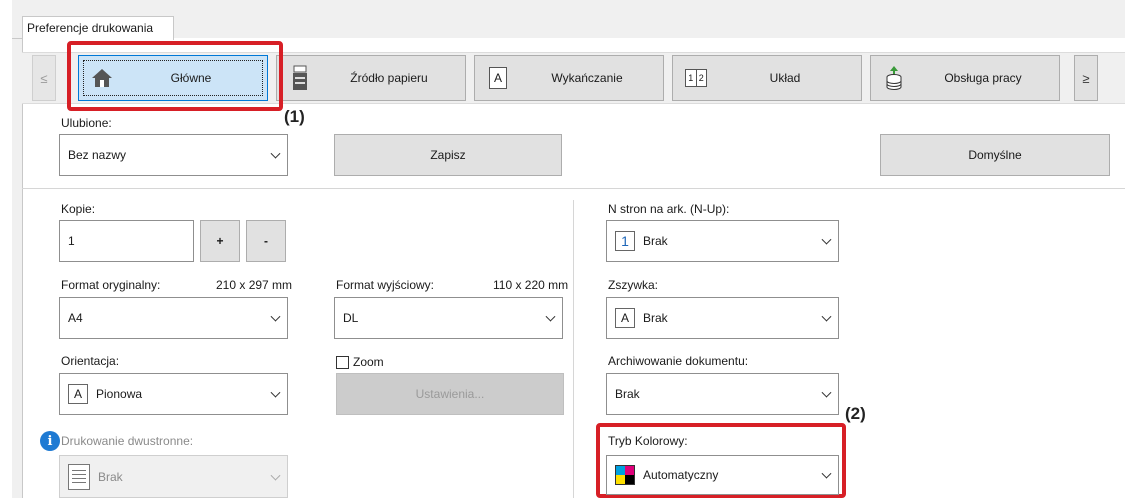 The height and width of the screenshot is (498, 1125). I want to click on default-button: Domyślne, so click(995, 155).